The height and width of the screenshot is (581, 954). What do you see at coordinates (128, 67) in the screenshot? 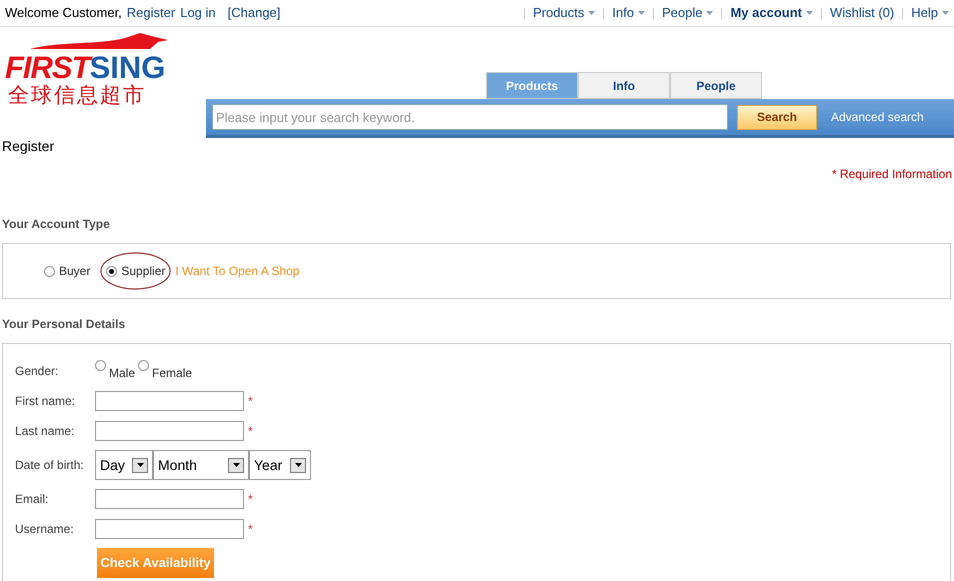
I see `logo-wordmark: SING` at bounding box center [128, 67].